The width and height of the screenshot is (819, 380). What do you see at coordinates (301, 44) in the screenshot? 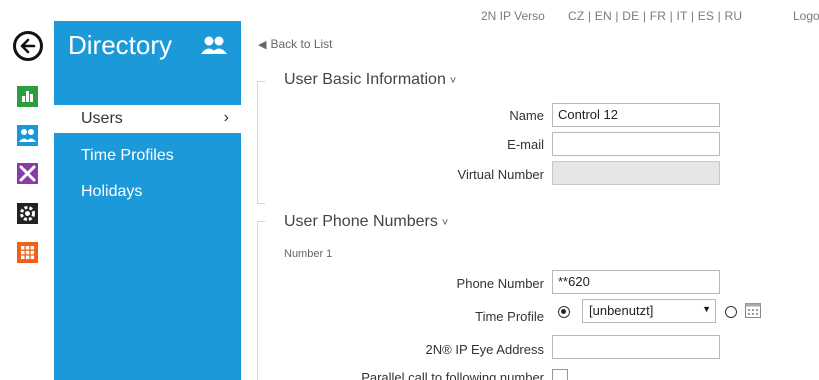
I see `back-to-list-label: Back to List` at bounding box center [301, 44].